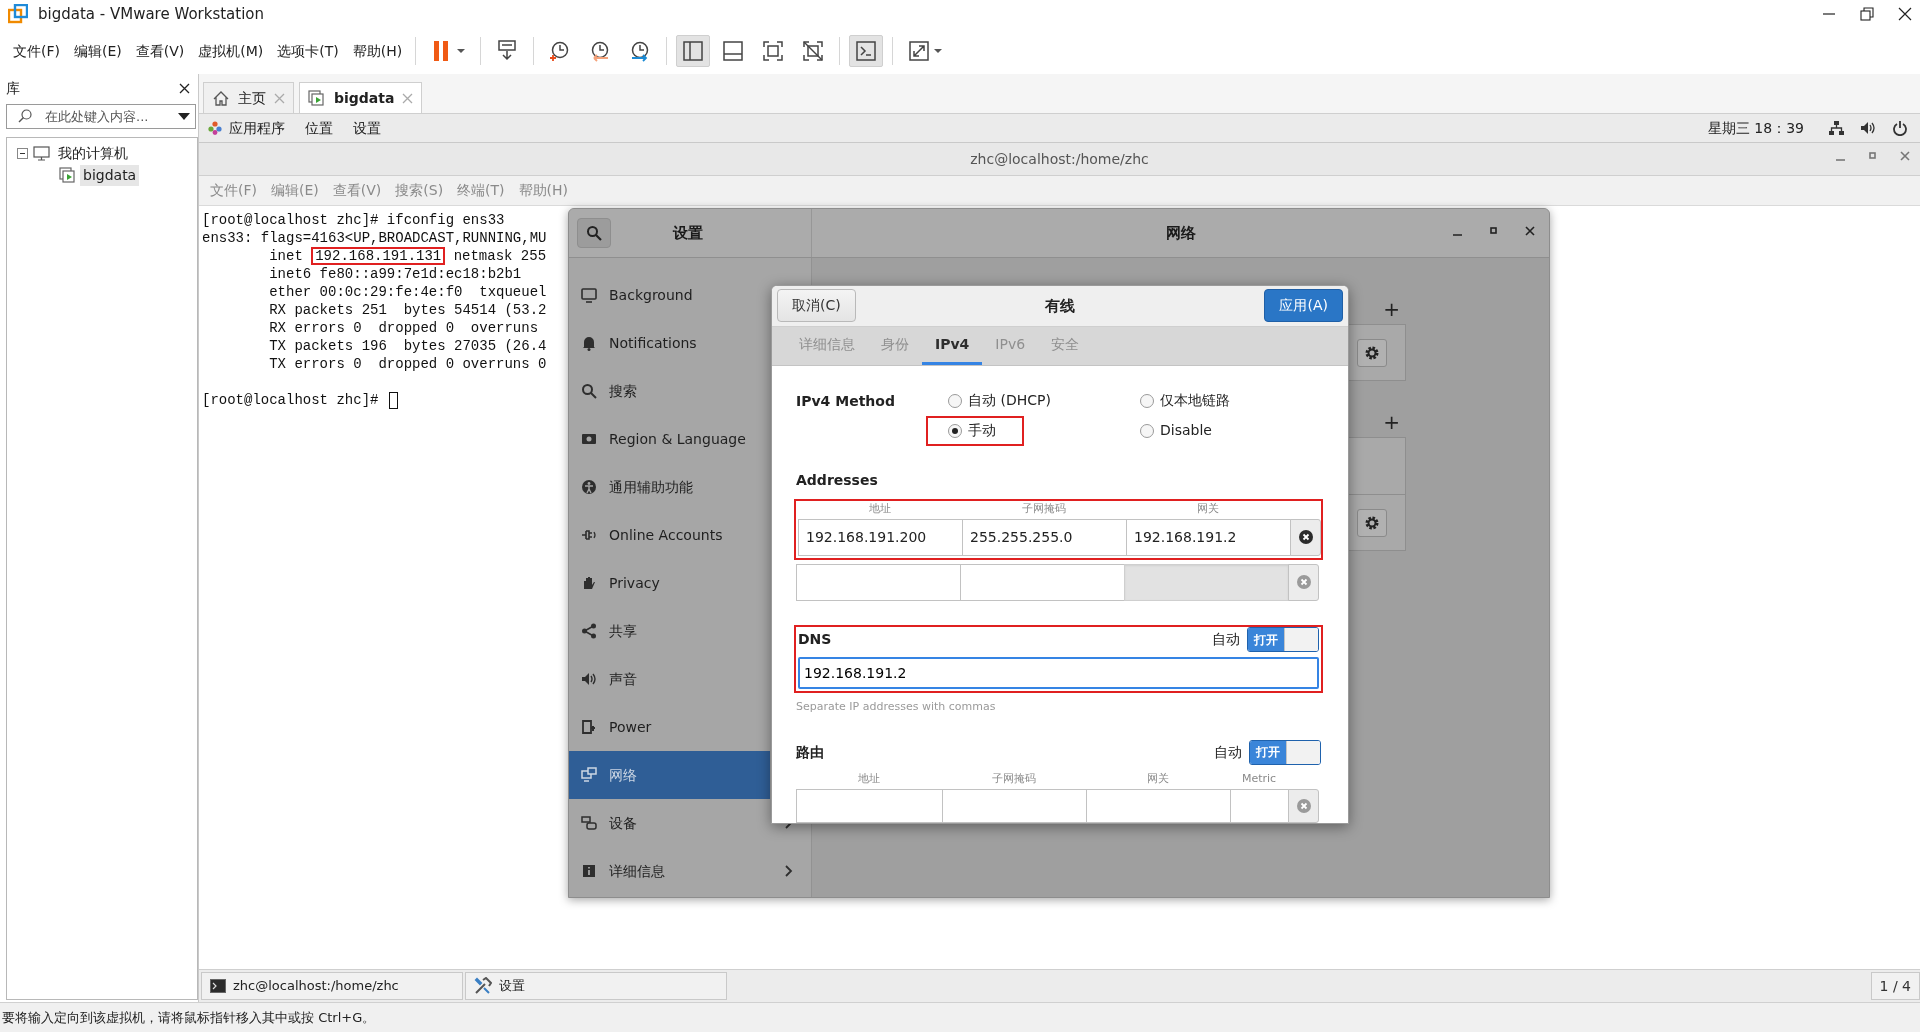 This screenshot has width=1920, height=1032. I want to click on terminal-text: inet6 fe80::a99:7e1d:ec18:b2b1, so click(395, 274).